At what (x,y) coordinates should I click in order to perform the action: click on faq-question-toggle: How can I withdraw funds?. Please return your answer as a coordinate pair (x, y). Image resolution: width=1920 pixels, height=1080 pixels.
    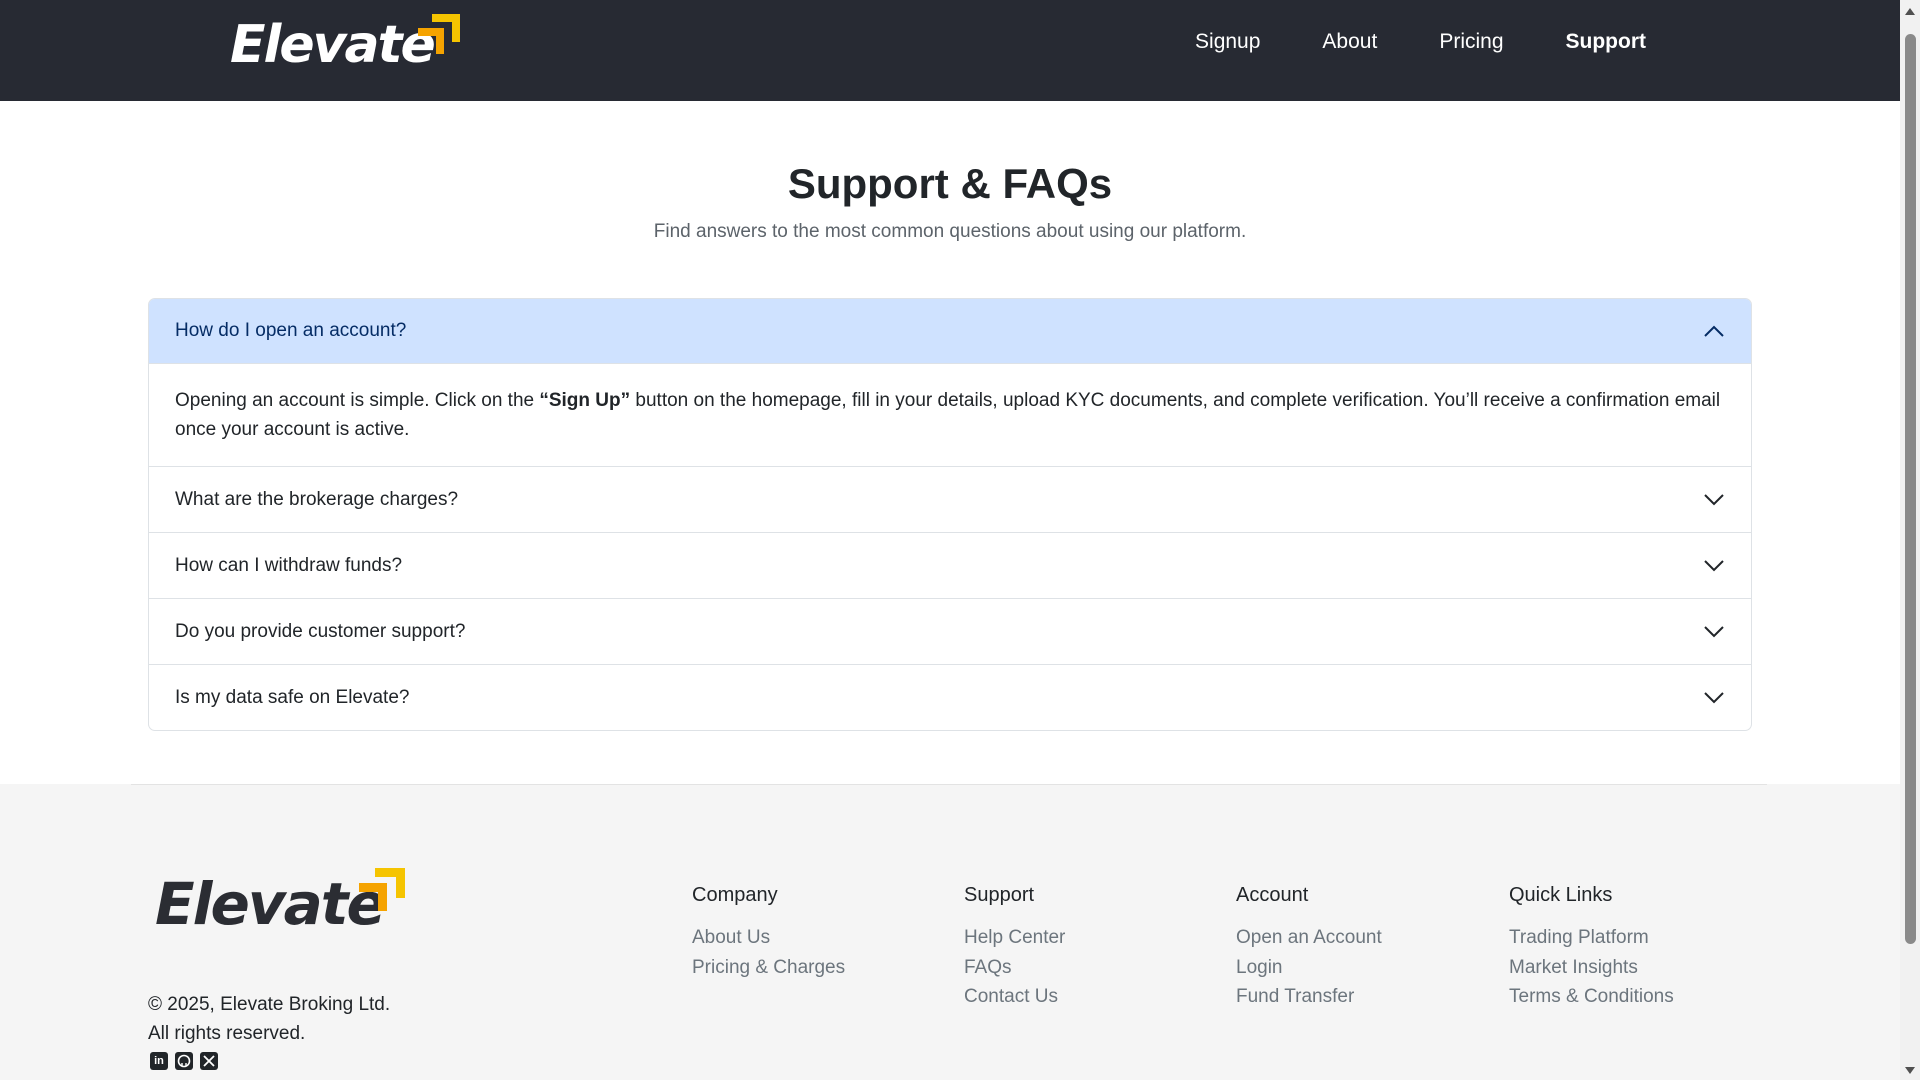
    Looking at the image, I should click on (950, 565).